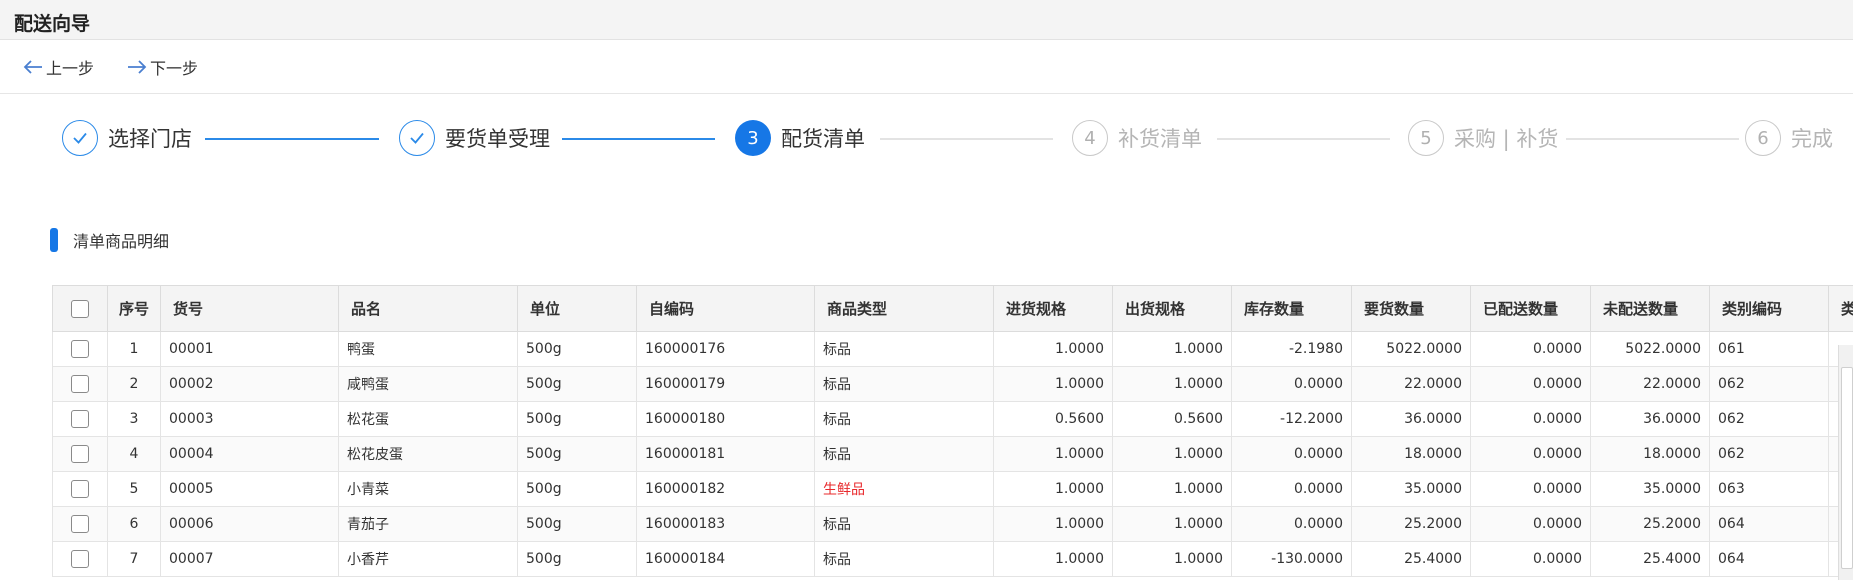 This screenshot has height=580, width=1853. Describe the element at coordinates (497, 139) in the screenshot. I see `step-label: 要货单受理` at that location.